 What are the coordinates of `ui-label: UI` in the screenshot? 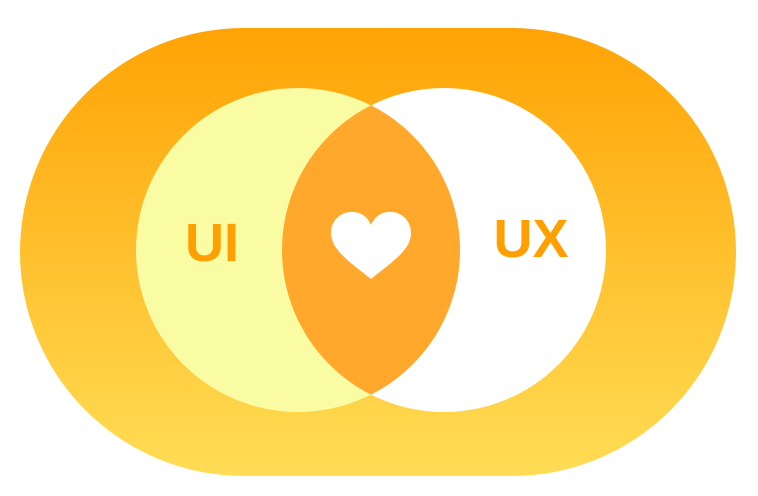 It's located at (212, 243).